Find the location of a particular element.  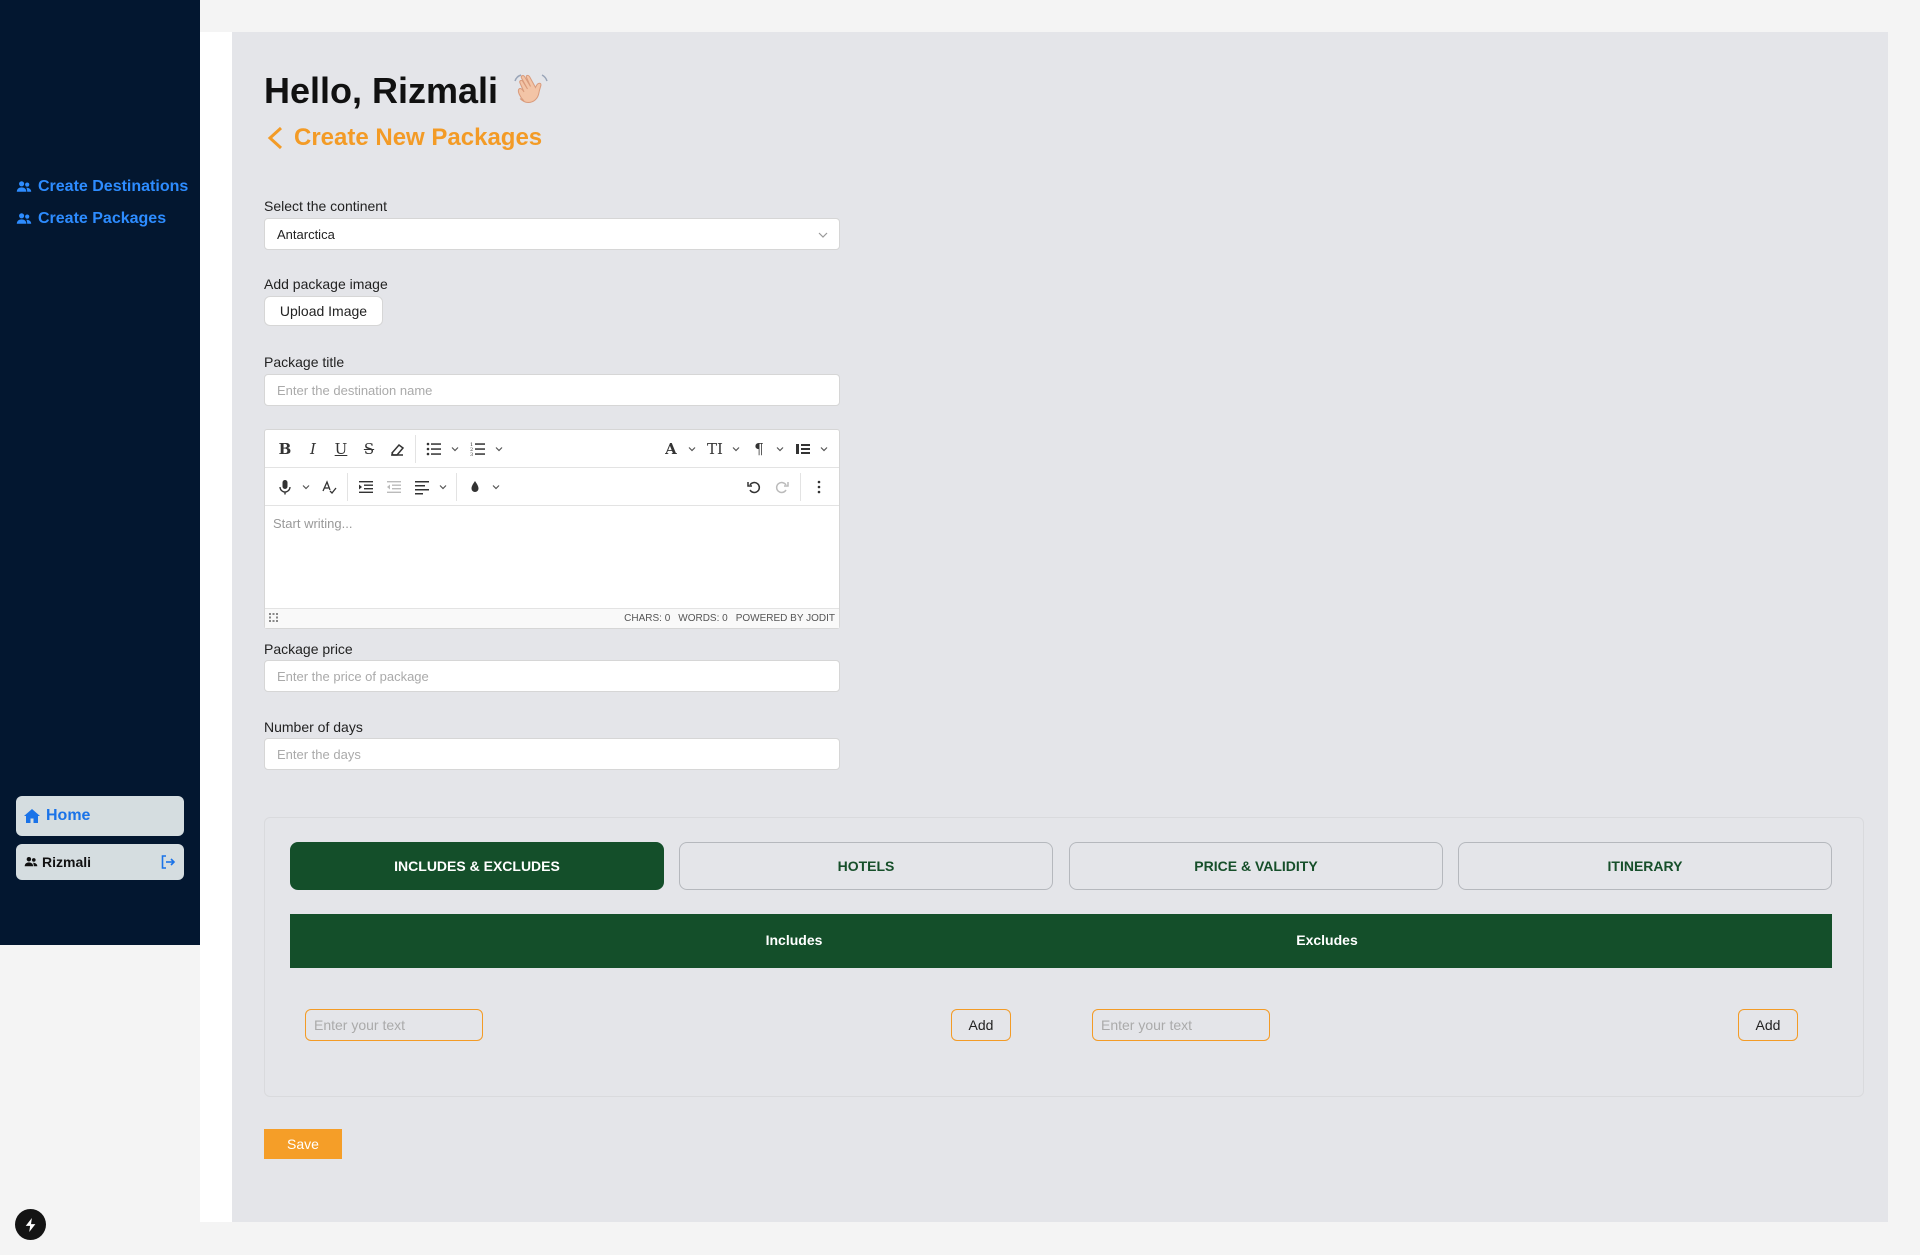

indent-icon is located at coordinates (366, 486).